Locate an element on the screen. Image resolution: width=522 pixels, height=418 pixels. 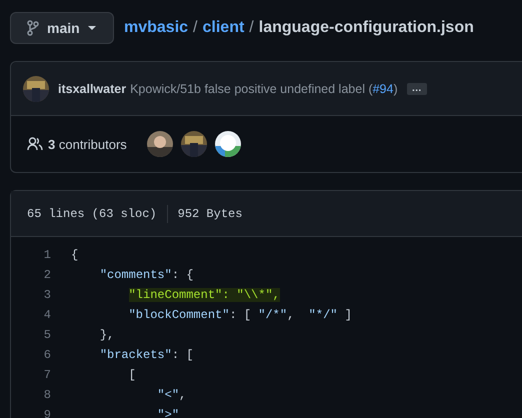
caret-icon is located at coordinates (92, 28).